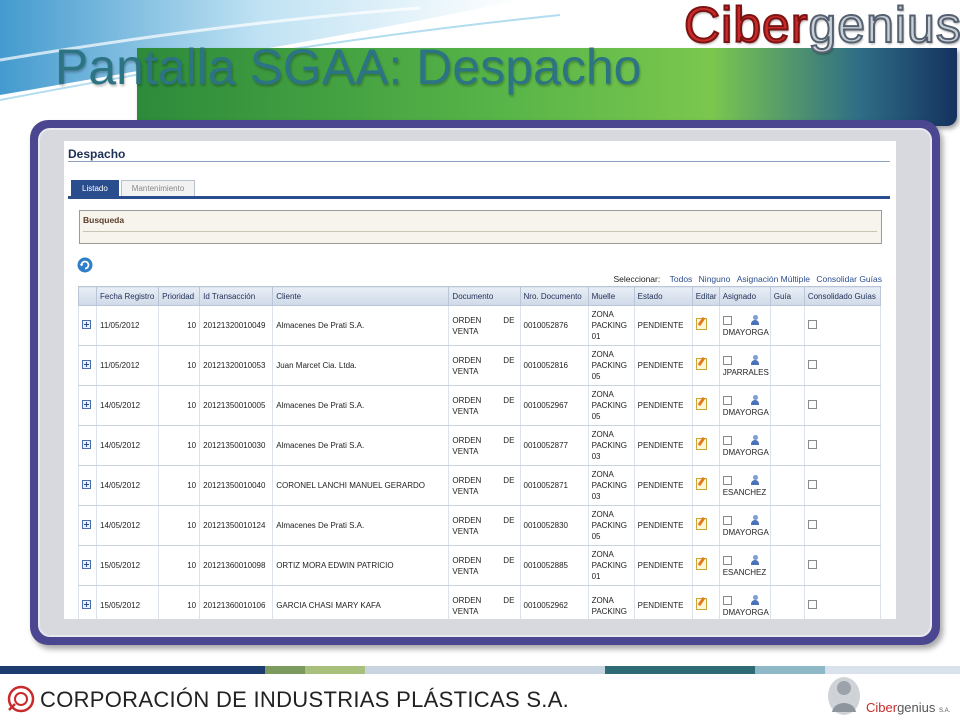 The image size is (960, 720). I want to click on col-consolidado-guias: Consolidado Guías, so click(842, 296).